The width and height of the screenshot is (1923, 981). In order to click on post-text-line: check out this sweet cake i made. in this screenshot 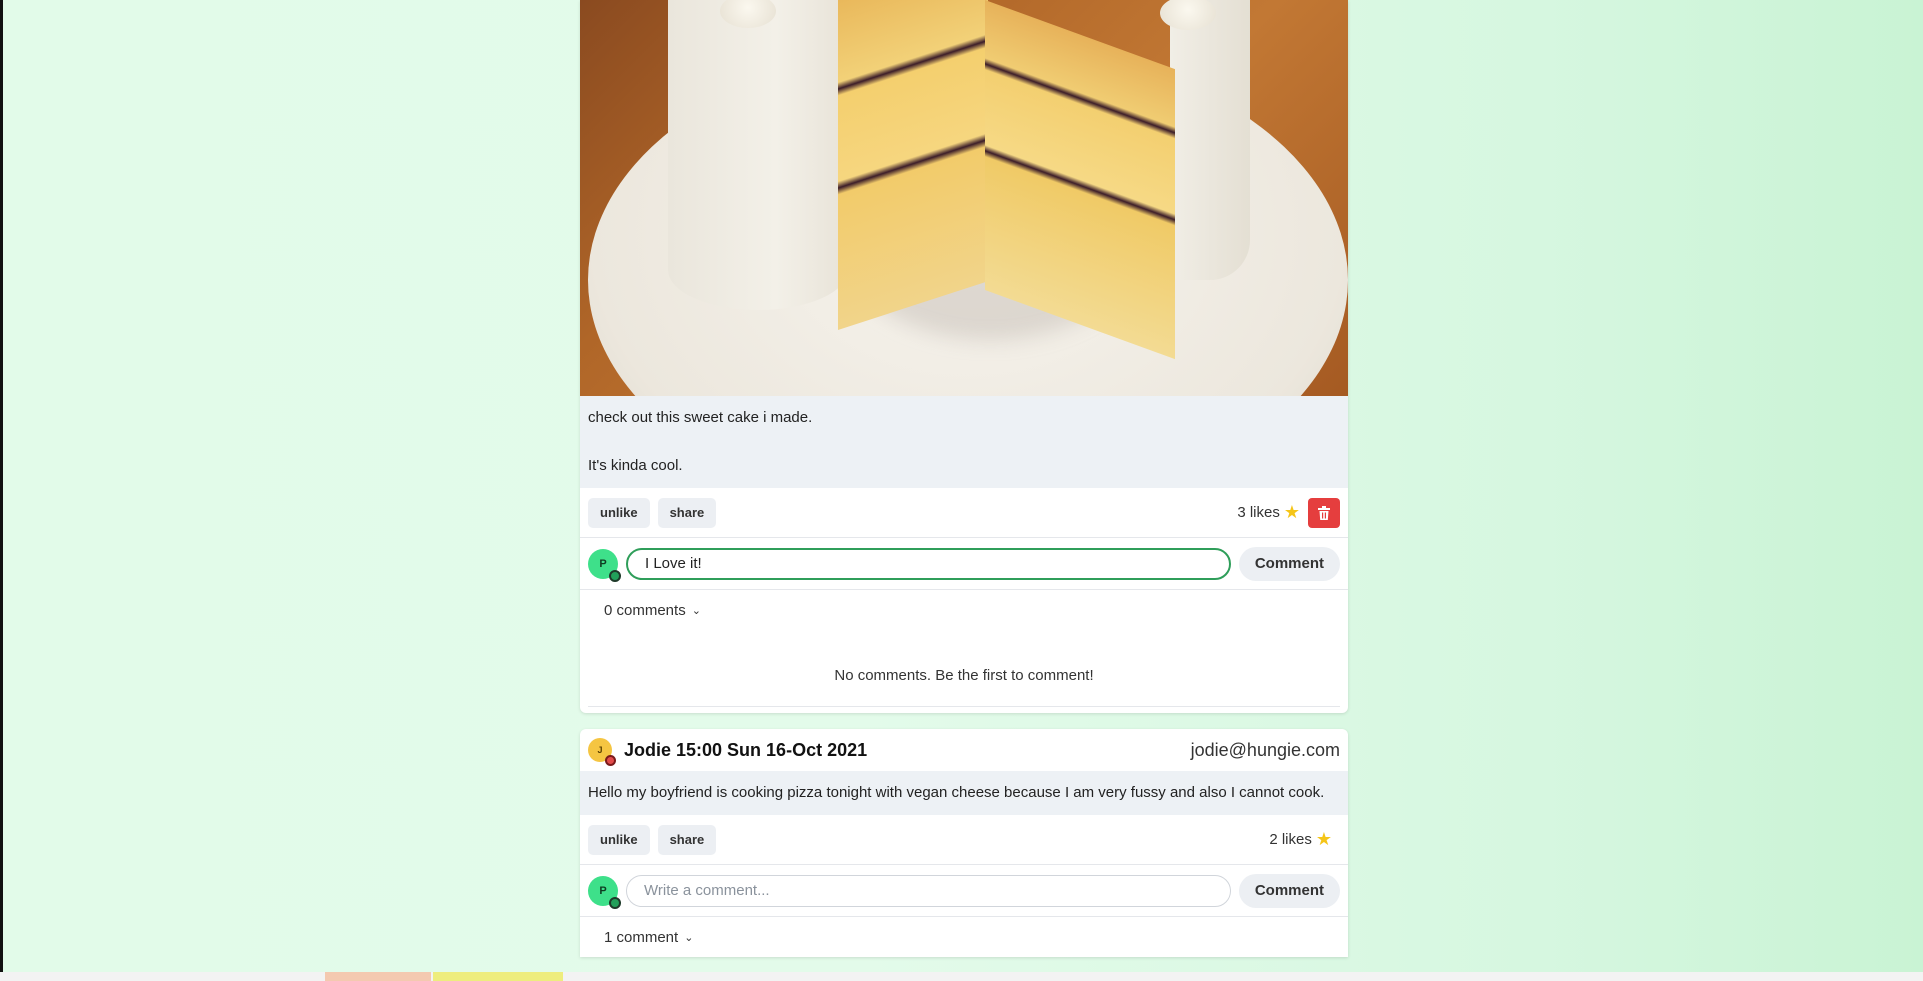, I will do `click(700, 417)`.